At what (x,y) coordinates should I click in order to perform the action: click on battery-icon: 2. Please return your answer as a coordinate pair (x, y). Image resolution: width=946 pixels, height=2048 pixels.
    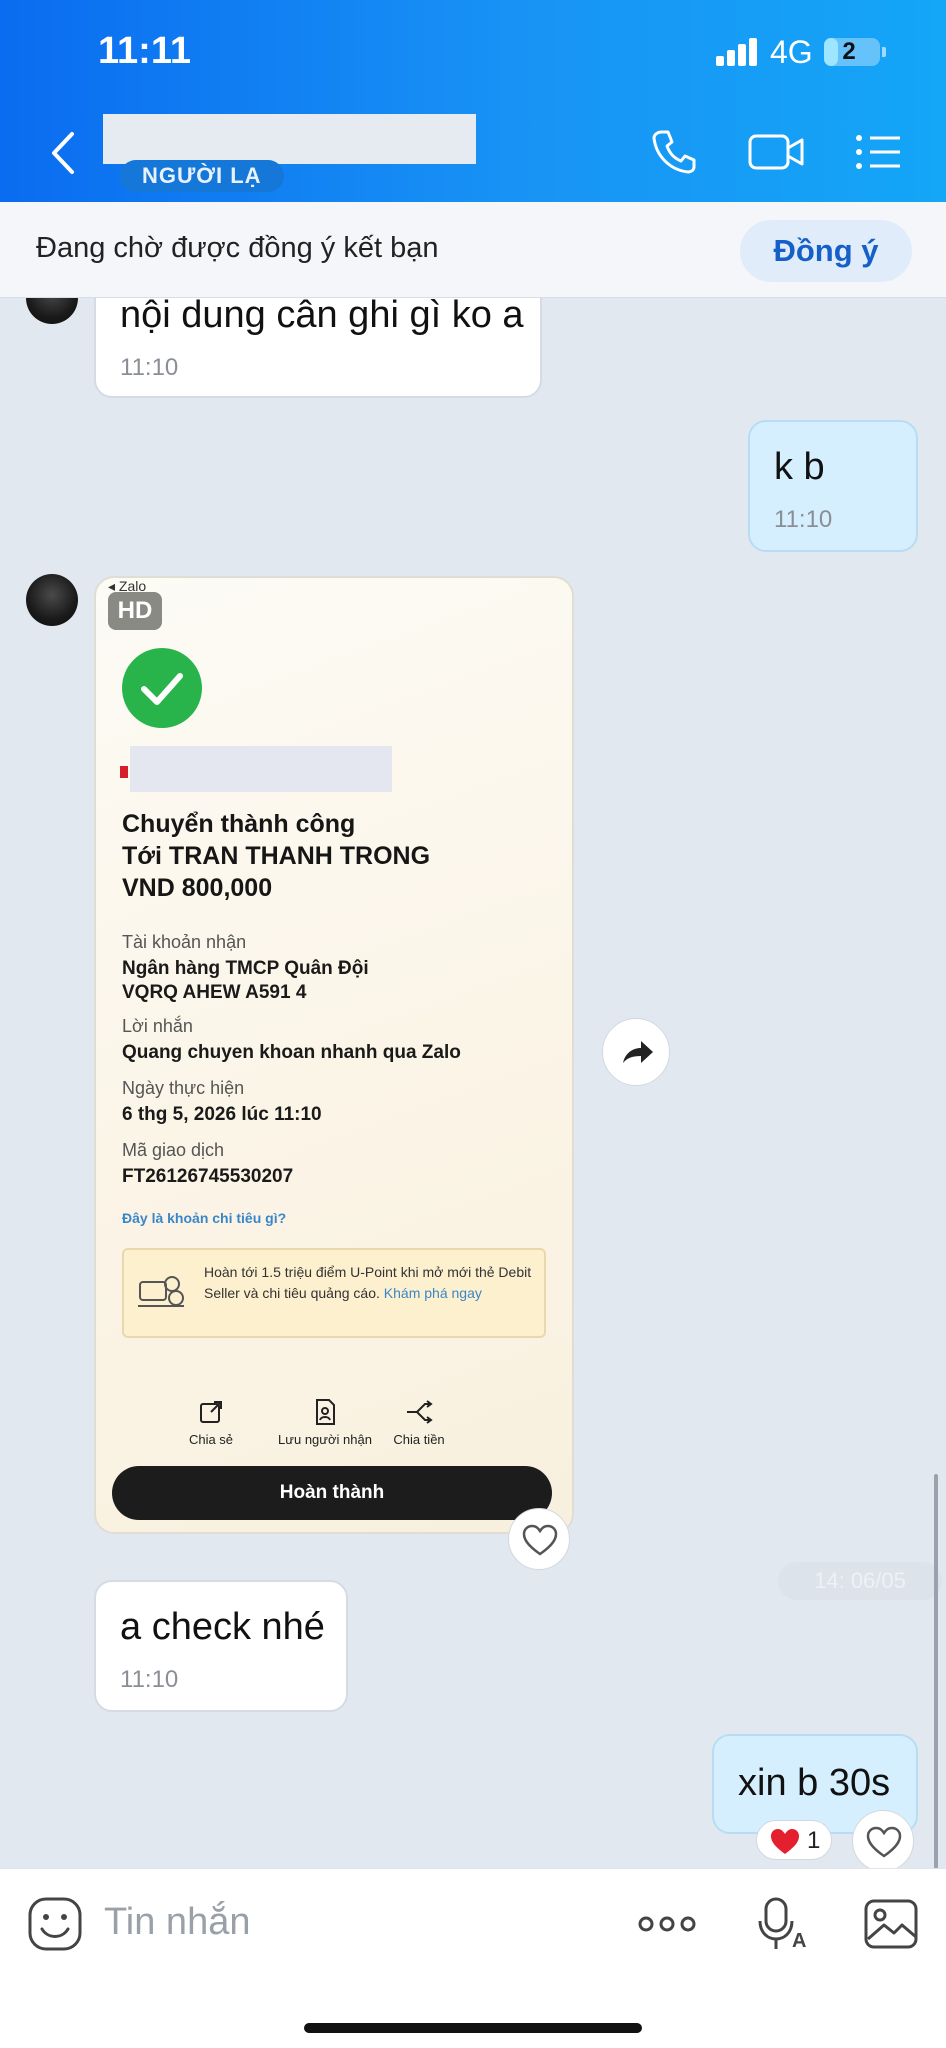
    Looking at the image, I should click on (855, 52).